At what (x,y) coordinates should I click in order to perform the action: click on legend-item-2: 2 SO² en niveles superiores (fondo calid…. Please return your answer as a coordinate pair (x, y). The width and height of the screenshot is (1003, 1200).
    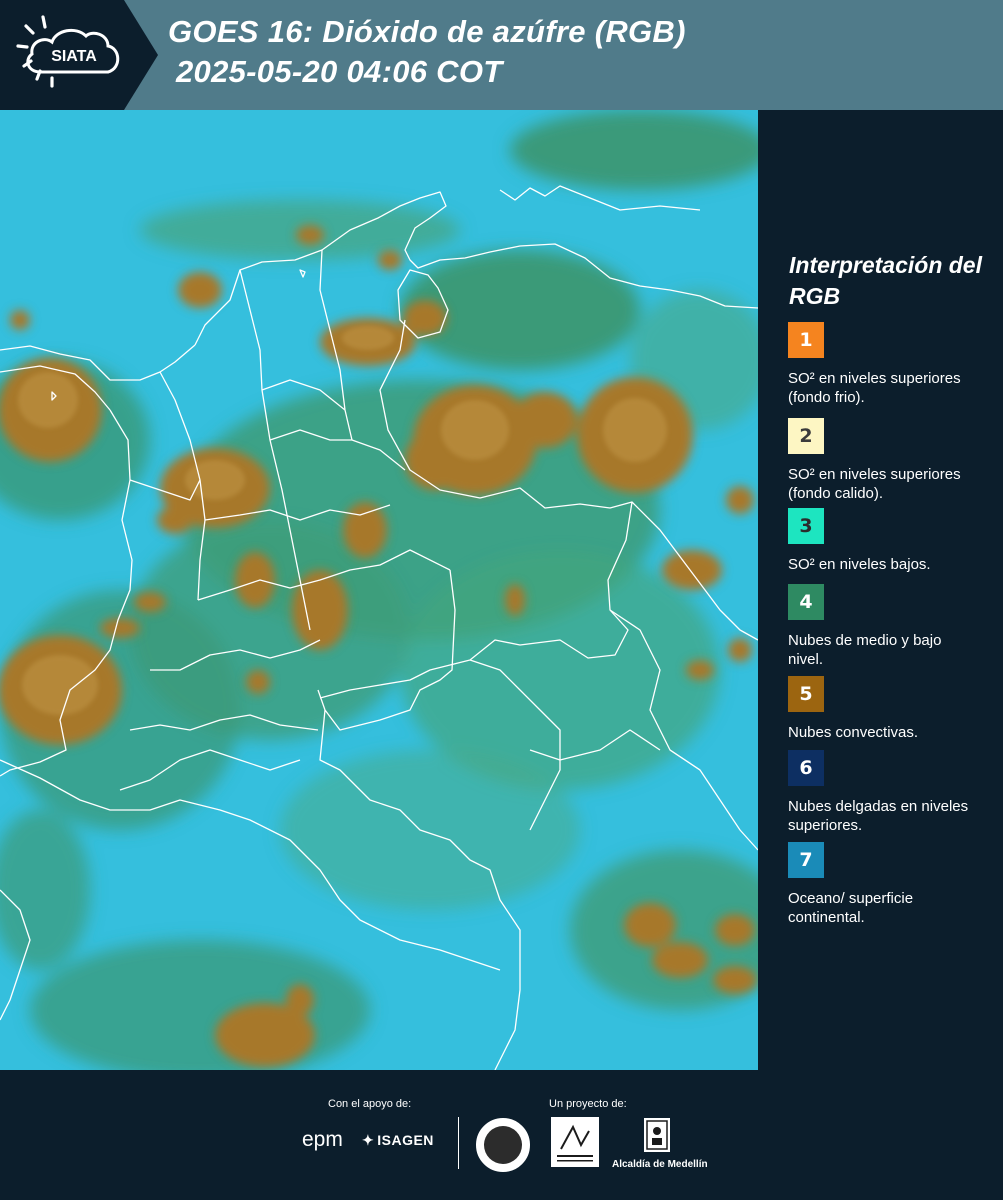
    Looking at the image, I should click on (888, 460).